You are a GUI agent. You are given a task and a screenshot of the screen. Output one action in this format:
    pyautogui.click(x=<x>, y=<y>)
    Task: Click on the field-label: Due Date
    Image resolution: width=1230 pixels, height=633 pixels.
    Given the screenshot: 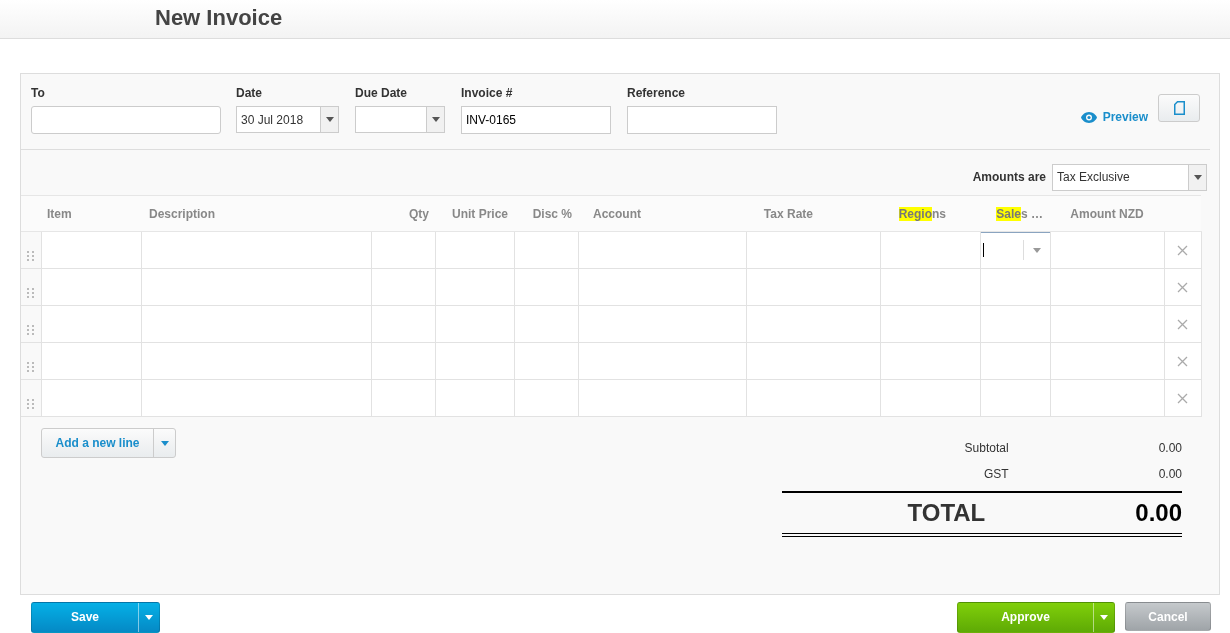 What is the action you would take?
    pyautogui.click(x=381, y=93)
    